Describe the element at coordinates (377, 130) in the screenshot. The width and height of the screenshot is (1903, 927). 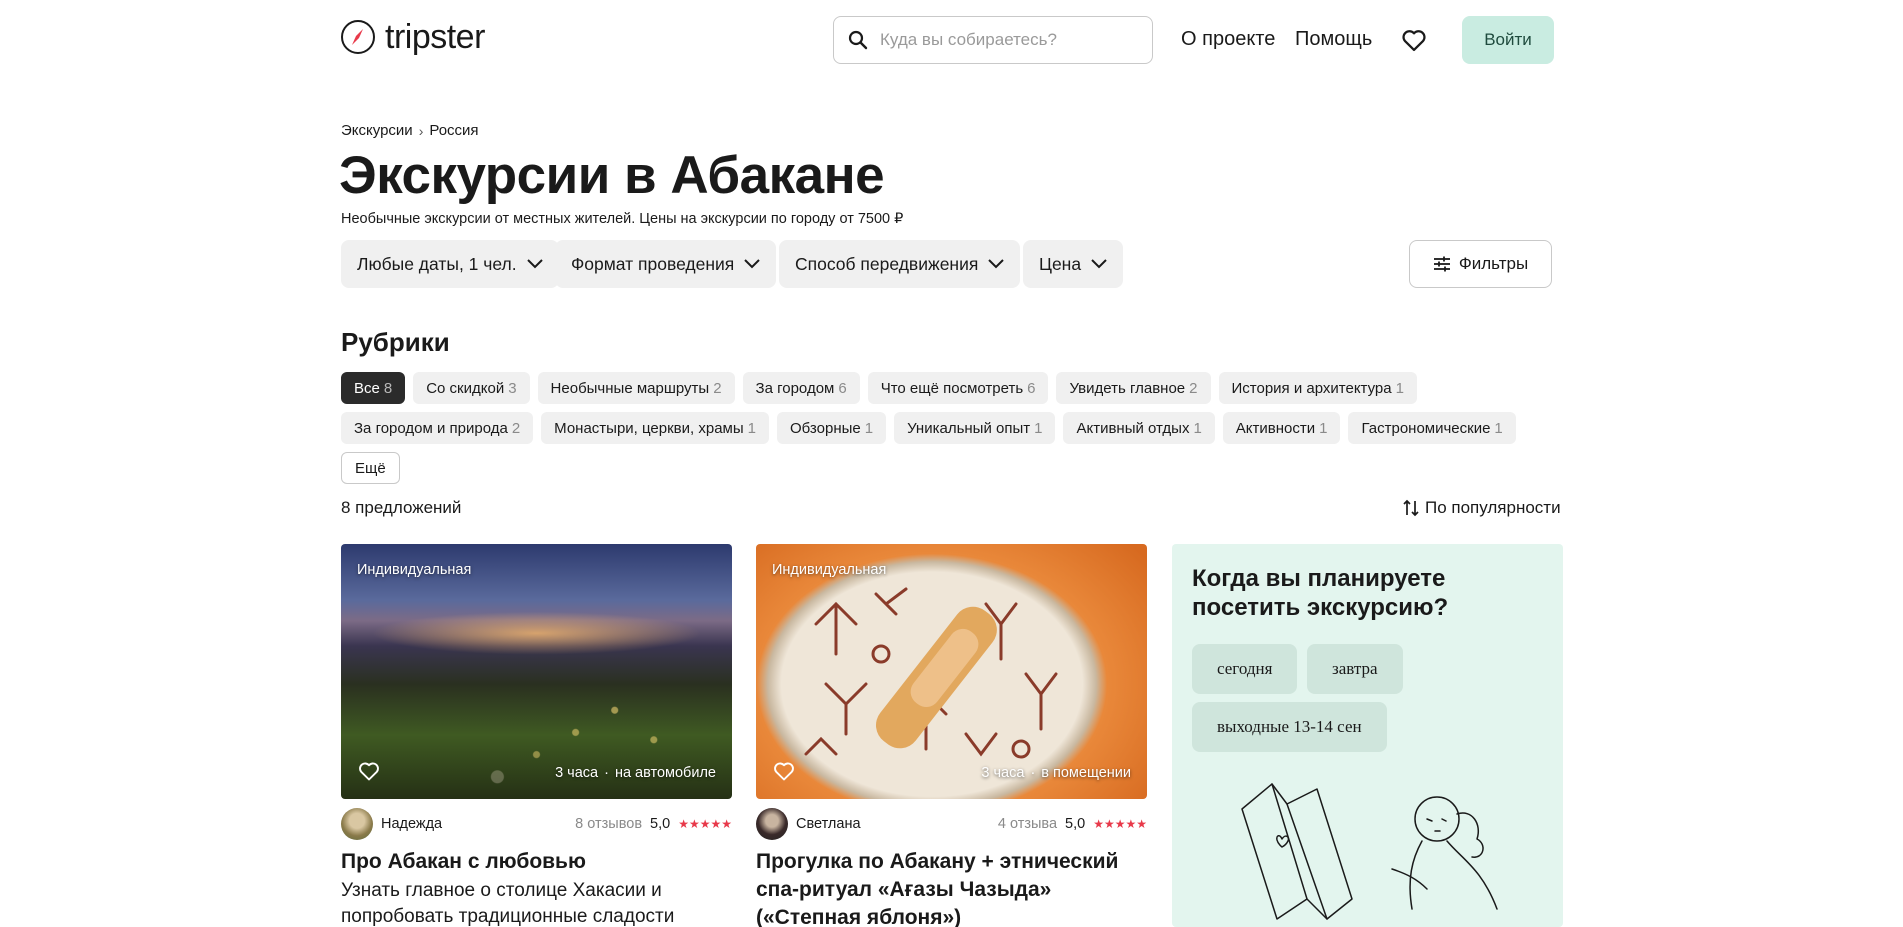
I see `breadcrumb-item-excursions: Экскурсии` at that location.